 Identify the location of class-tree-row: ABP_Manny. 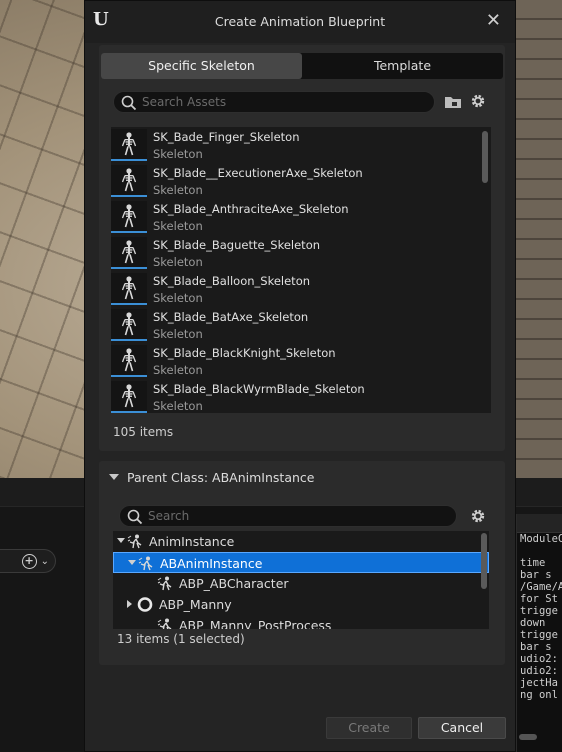
(301, 604).